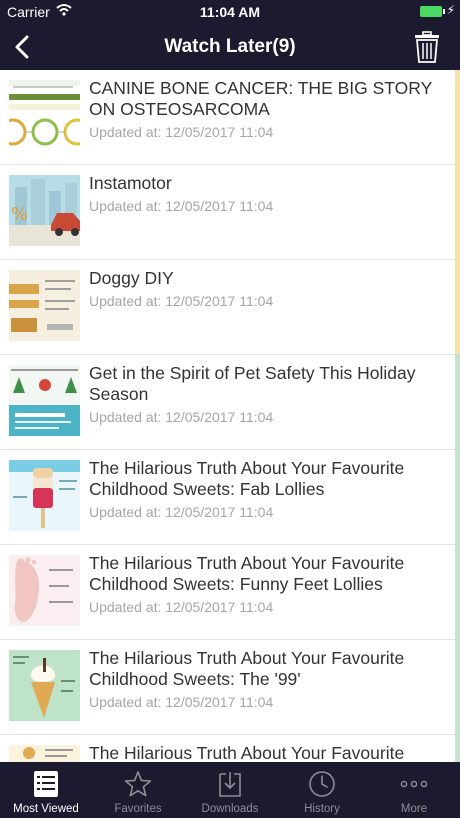 Image resolution: width=460 pixels, height=818 pixels. What do you see at coordinates (46, 809) in the screenshot?
I see `tab-label: Most Viewed` at bounding box center [46, 809].